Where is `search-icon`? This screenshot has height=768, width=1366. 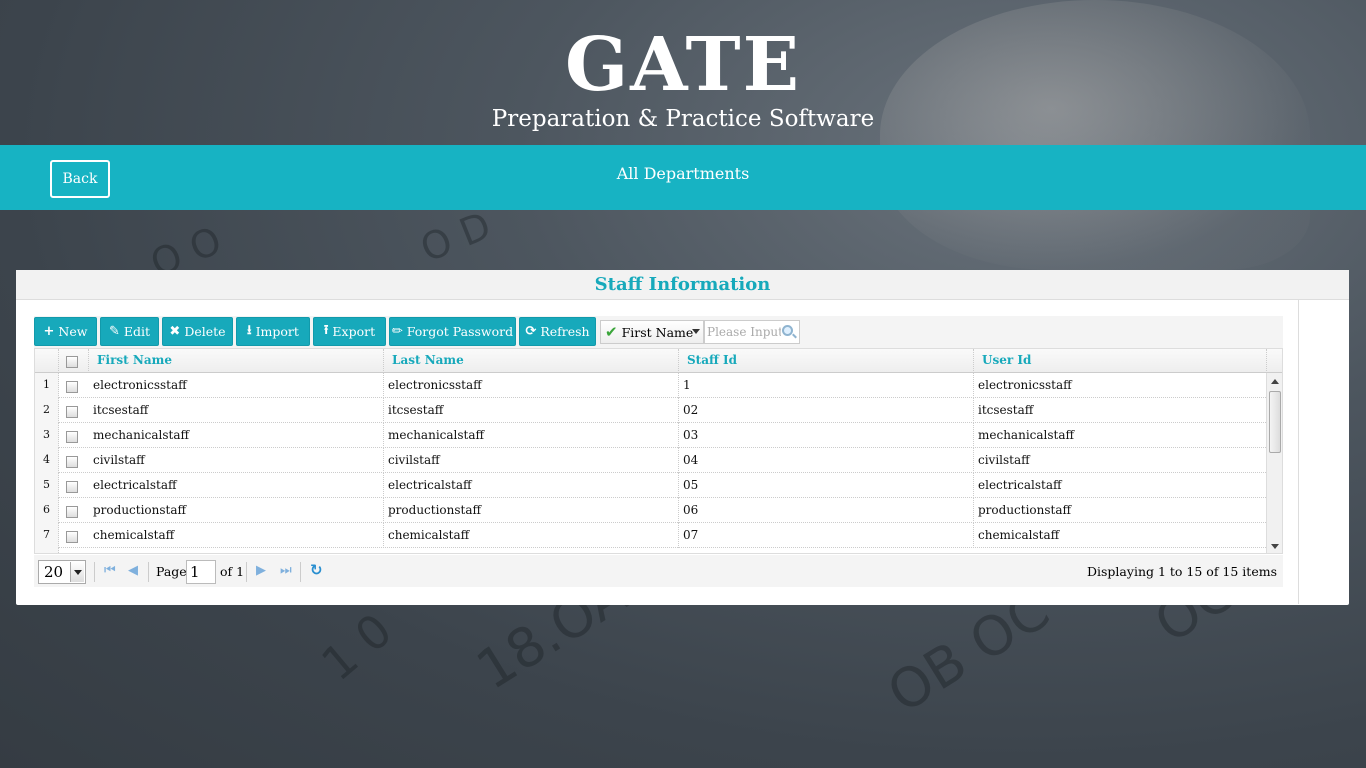
search-icon is located at coordinates (787, 330).